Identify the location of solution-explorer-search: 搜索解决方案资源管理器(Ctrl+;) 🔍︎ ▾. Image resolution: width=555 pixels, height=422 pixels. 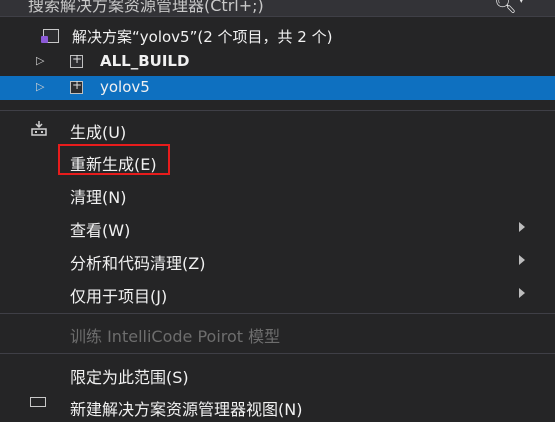
(277, 8).